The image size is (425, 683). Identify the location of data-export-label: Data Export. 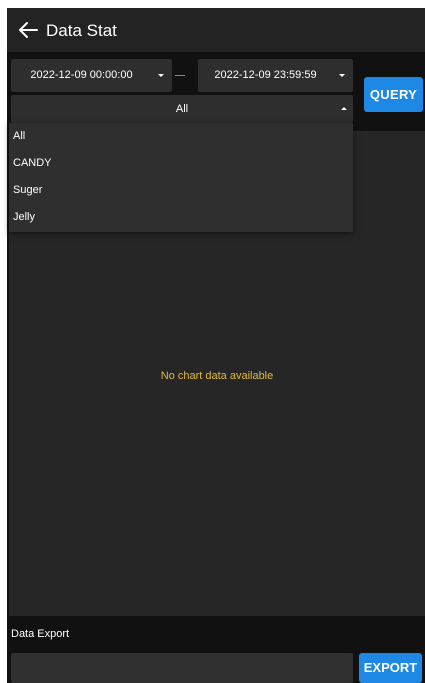
(40, 634).